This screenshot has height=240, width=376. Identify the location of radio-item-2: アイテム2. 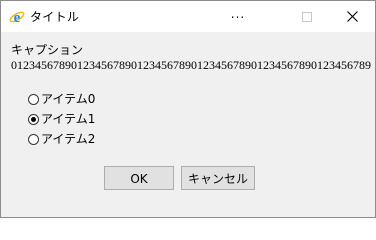
(61, 139).